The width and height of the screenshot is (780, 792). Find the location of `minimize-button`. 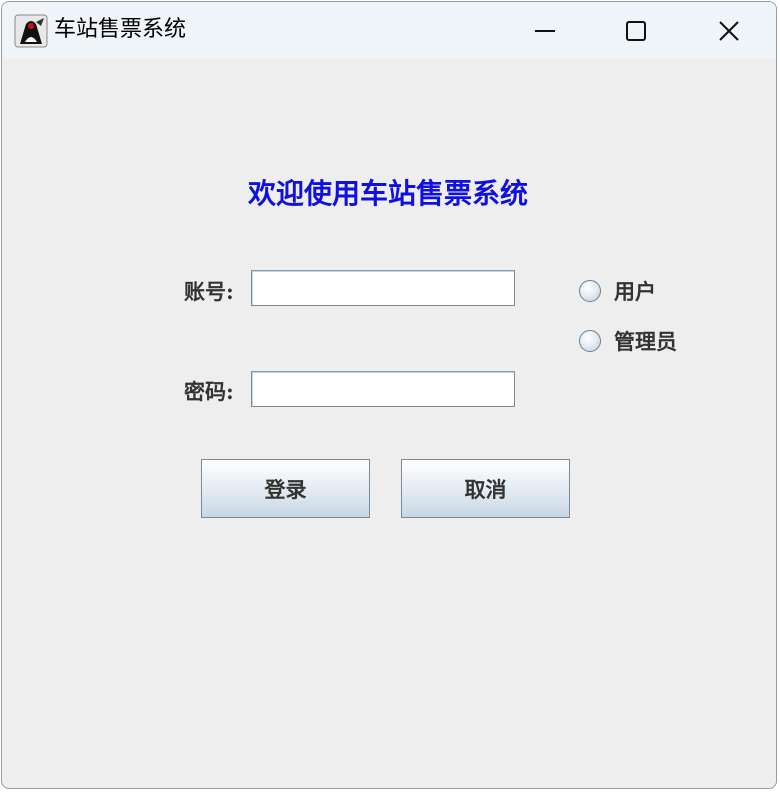

minimize-button is located at coordinates (545, 30).